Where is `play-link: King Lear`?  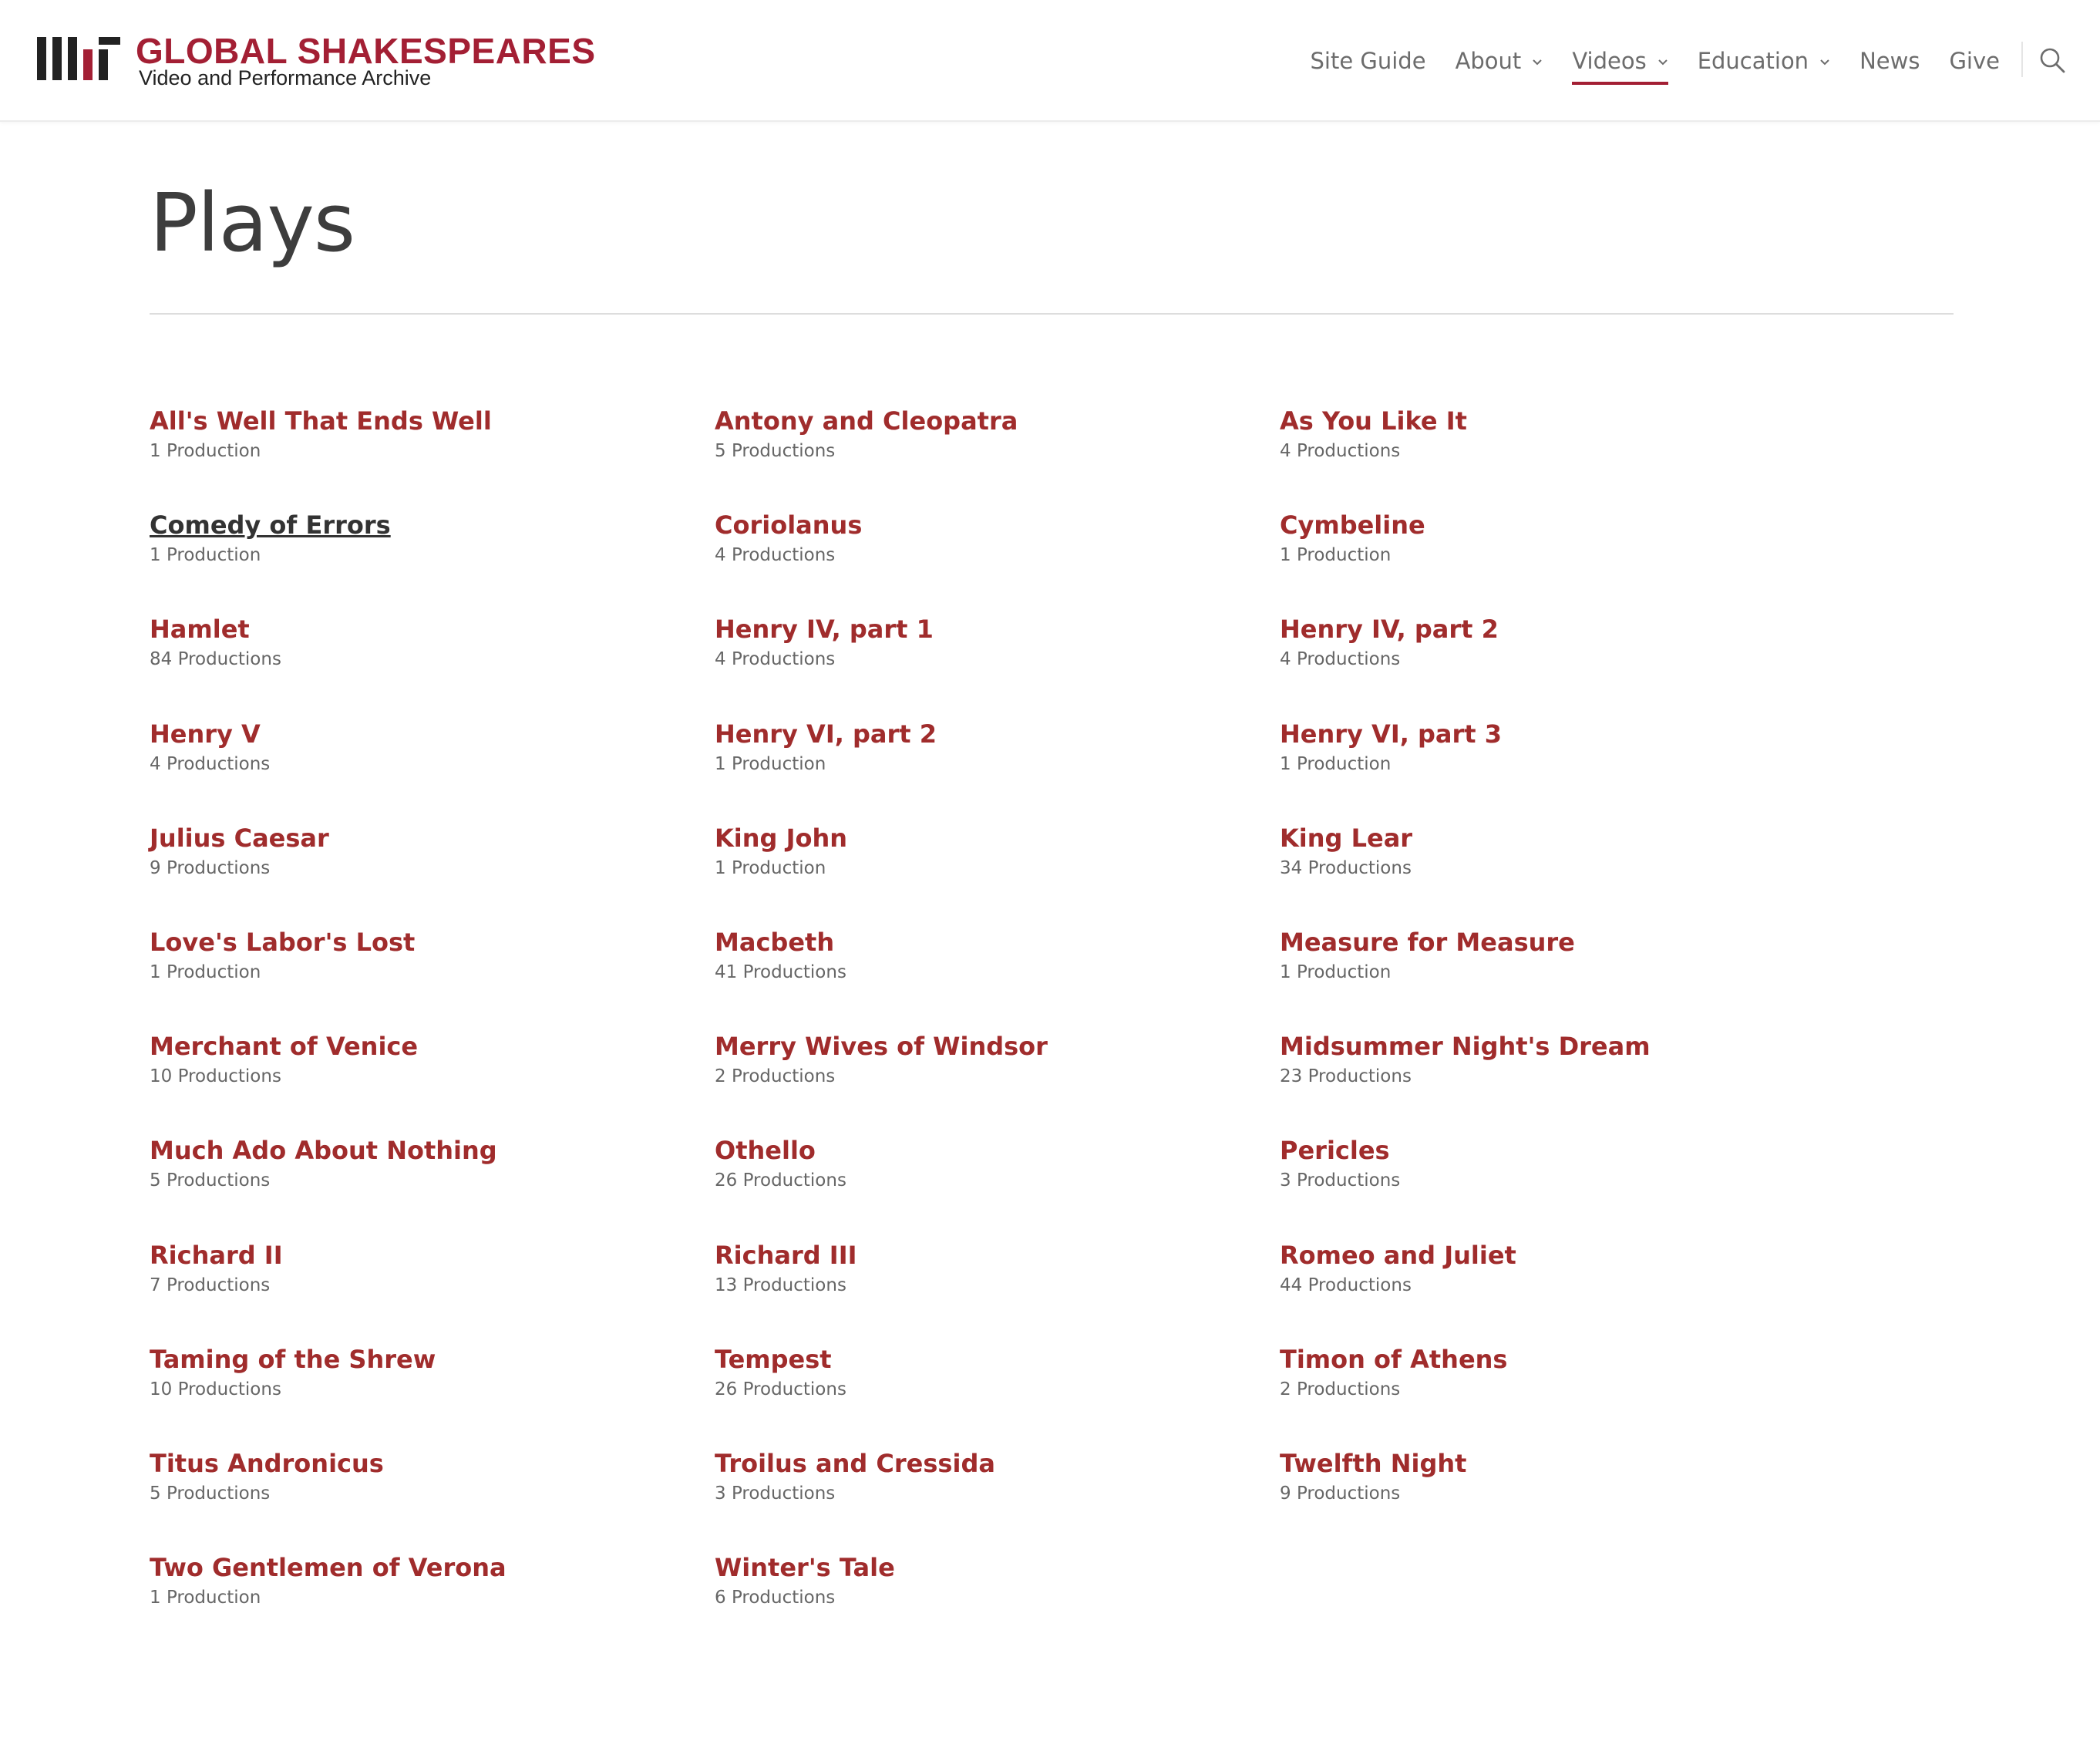
play-link: King Lear is located at coordinates (1346, 838).